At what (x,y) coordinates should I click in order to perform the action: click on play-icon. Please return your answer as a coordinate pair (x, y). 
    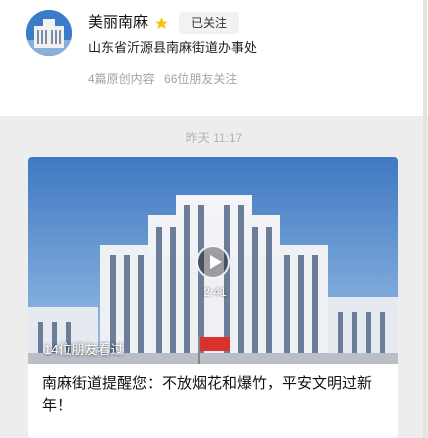
    Looking at the image, I should click on (213, 262).